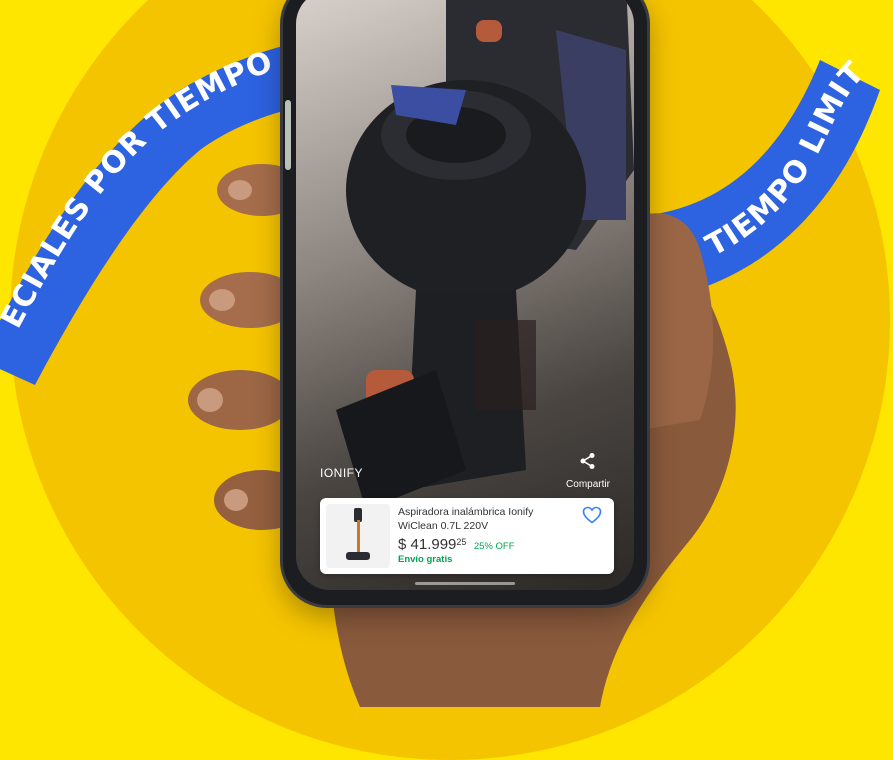  I want to click on free-shipping-label: Envío gratis, so click(425, 559).